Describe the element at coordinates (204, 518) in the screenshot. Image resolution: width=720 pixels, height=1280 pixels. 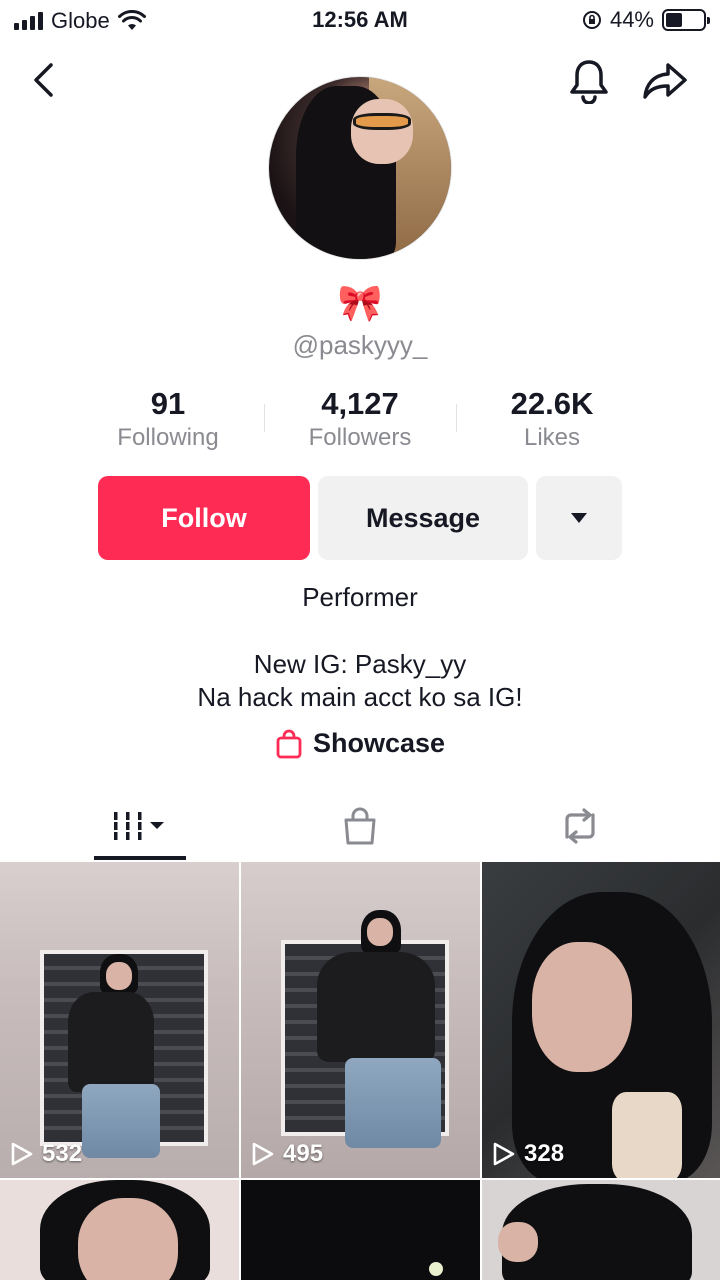
I see `follow-button: Follow` at that location.